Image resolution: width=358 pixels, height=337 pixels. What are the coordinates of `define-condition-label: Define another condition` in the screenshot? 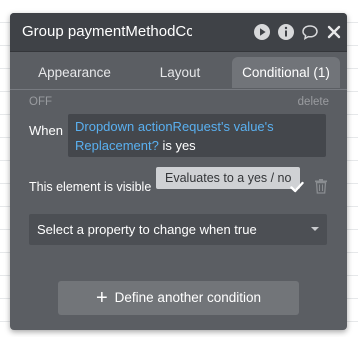 It's located at (188, 297).